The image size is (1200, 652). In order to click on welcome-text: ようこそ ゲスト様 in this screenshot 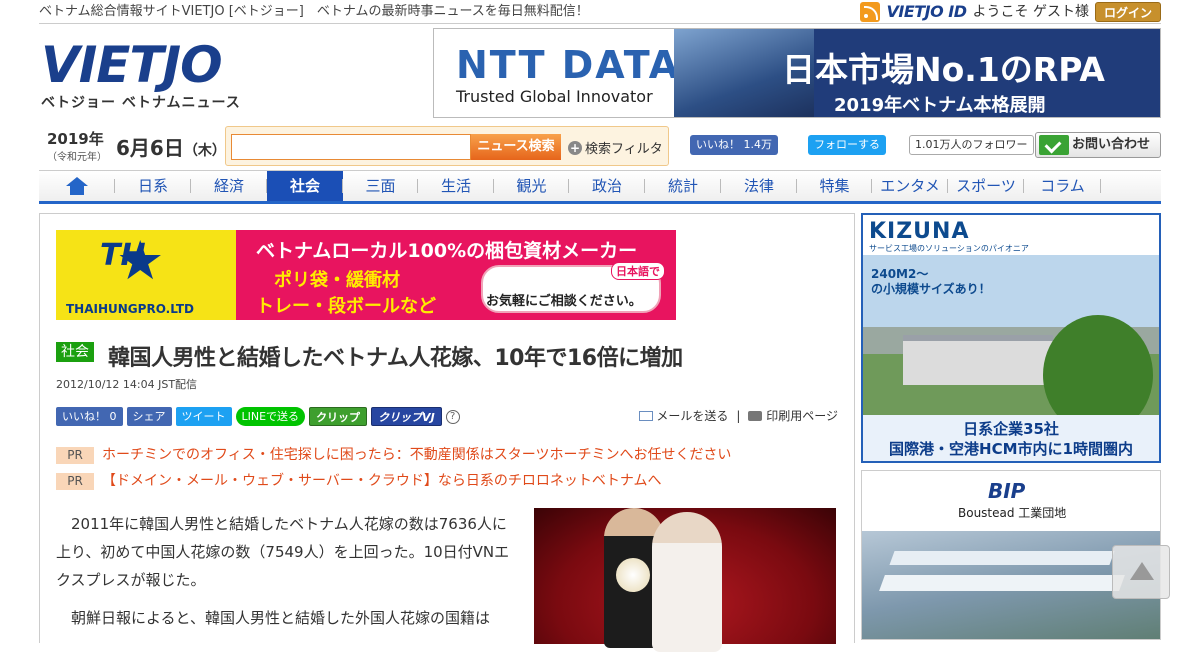, I will do `click(1030, 12)`.